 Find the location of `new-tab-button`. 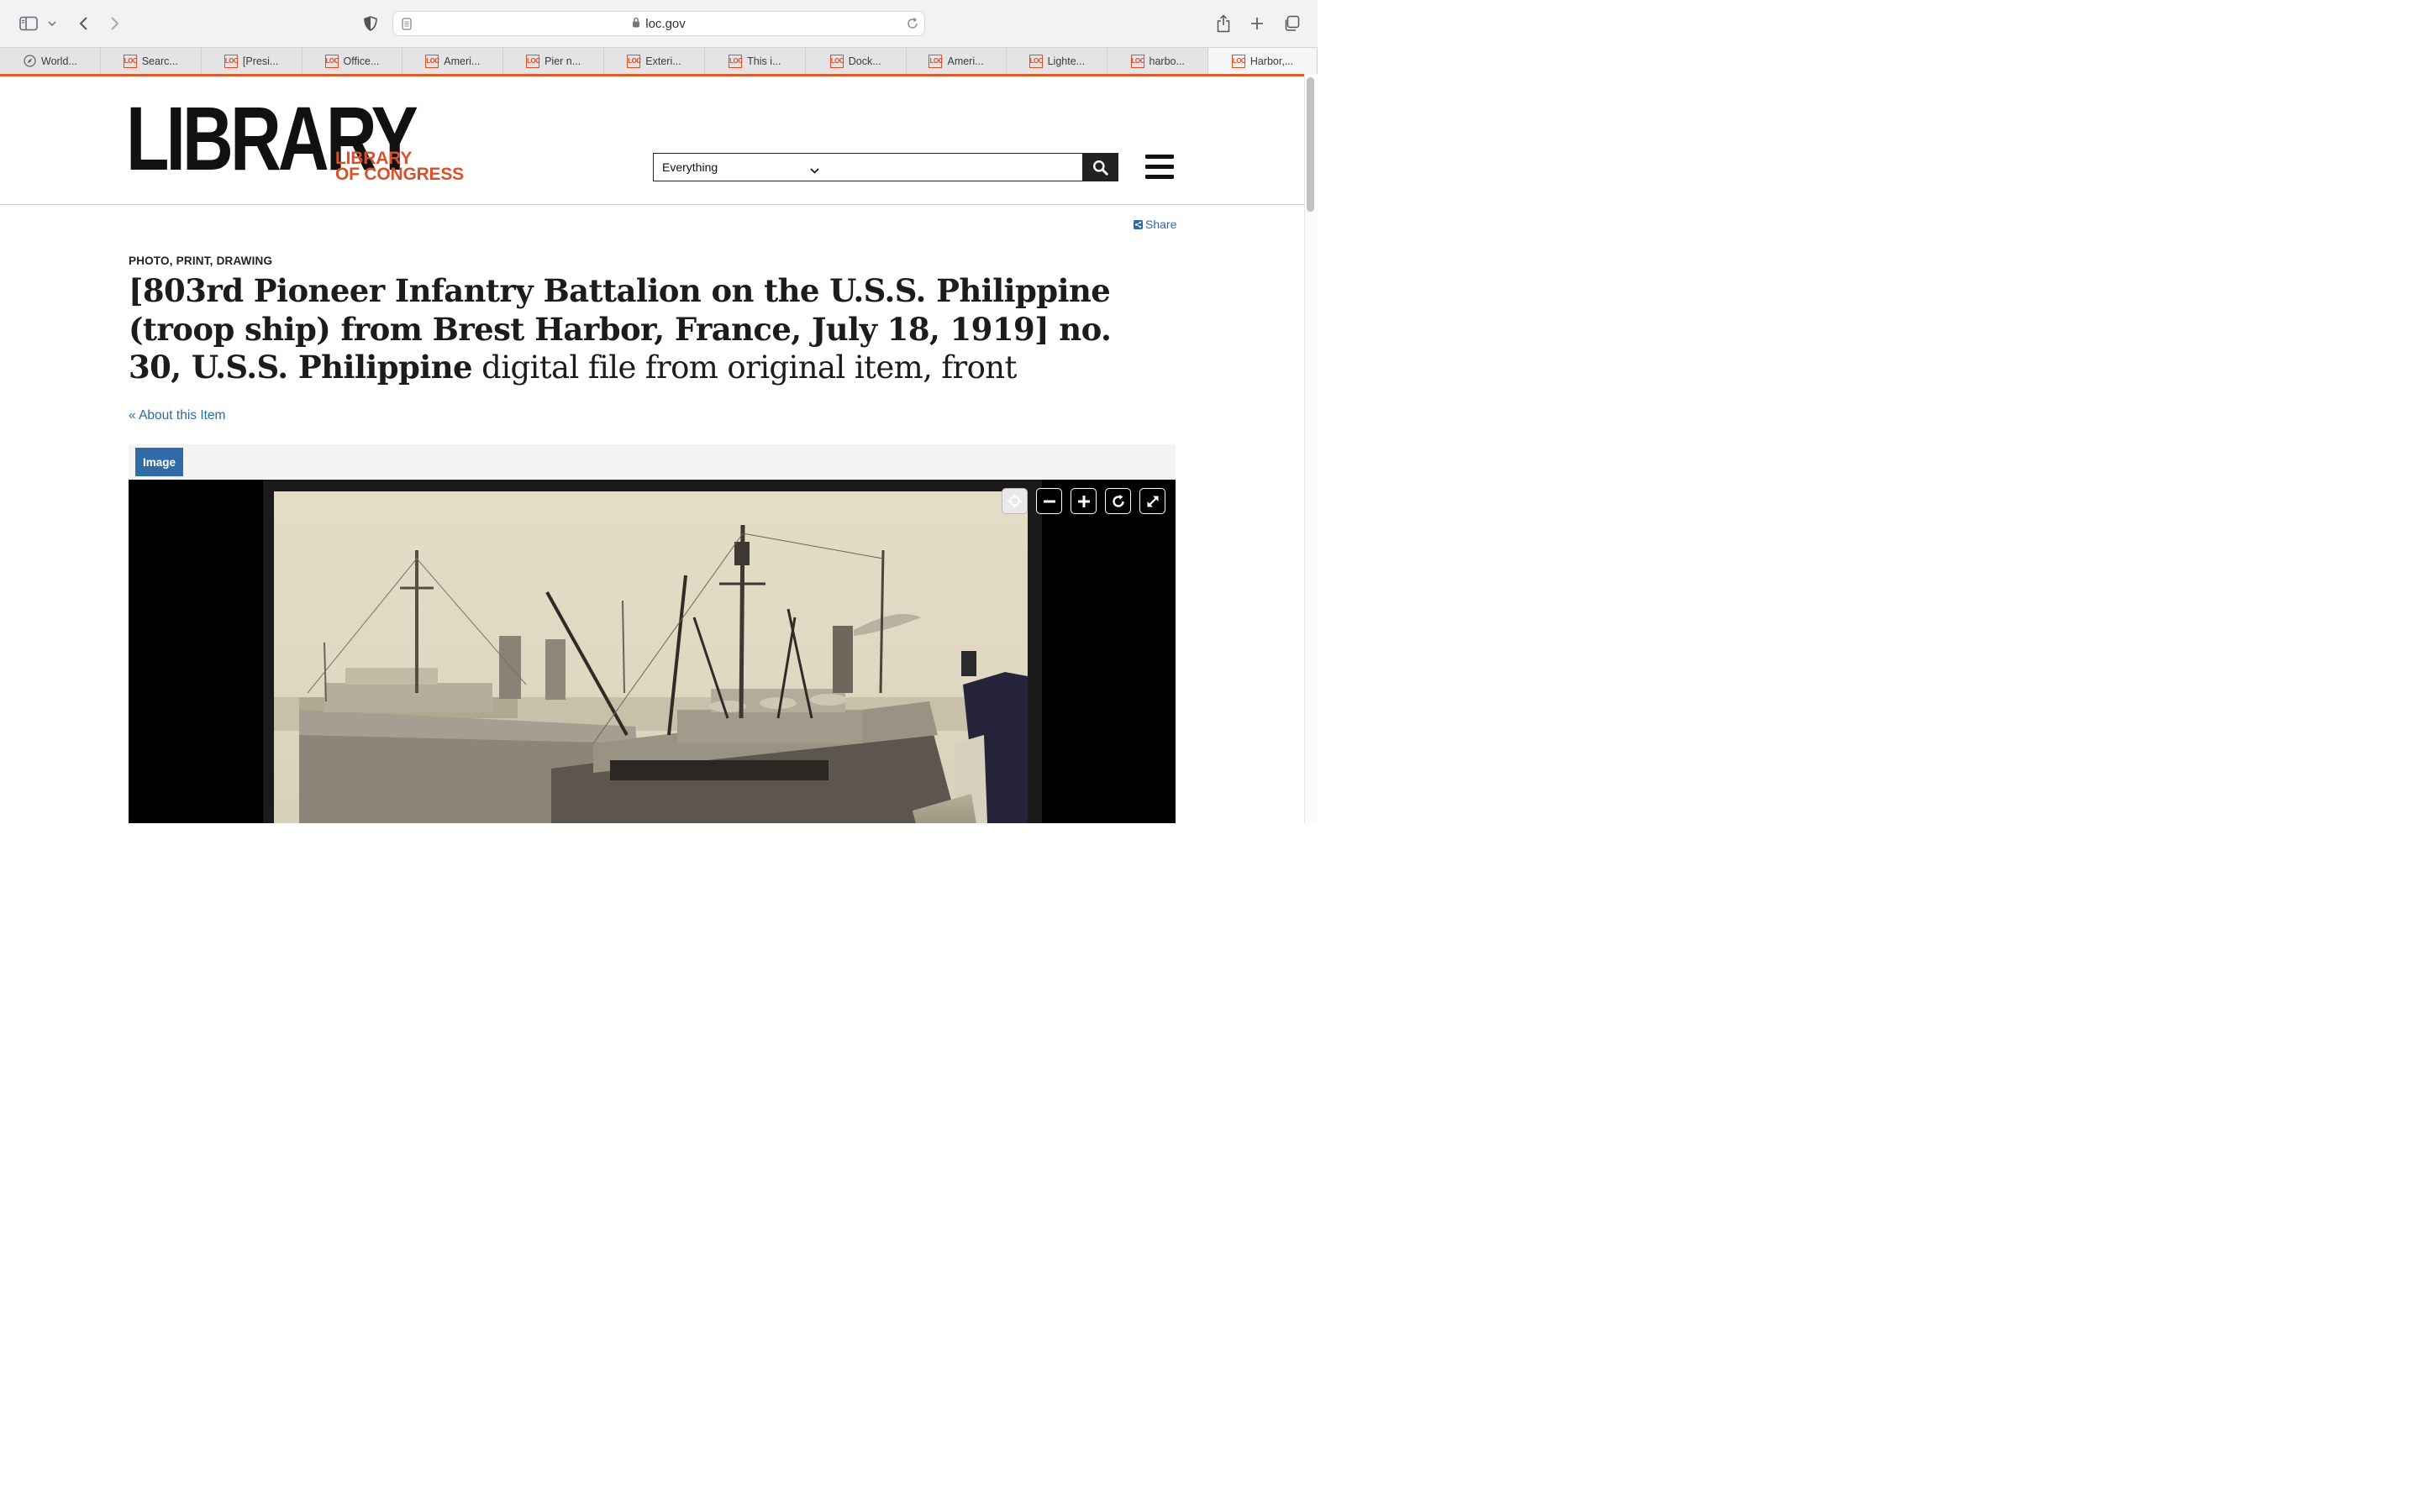

new-tab-button is located at coordinates (1257, 23).